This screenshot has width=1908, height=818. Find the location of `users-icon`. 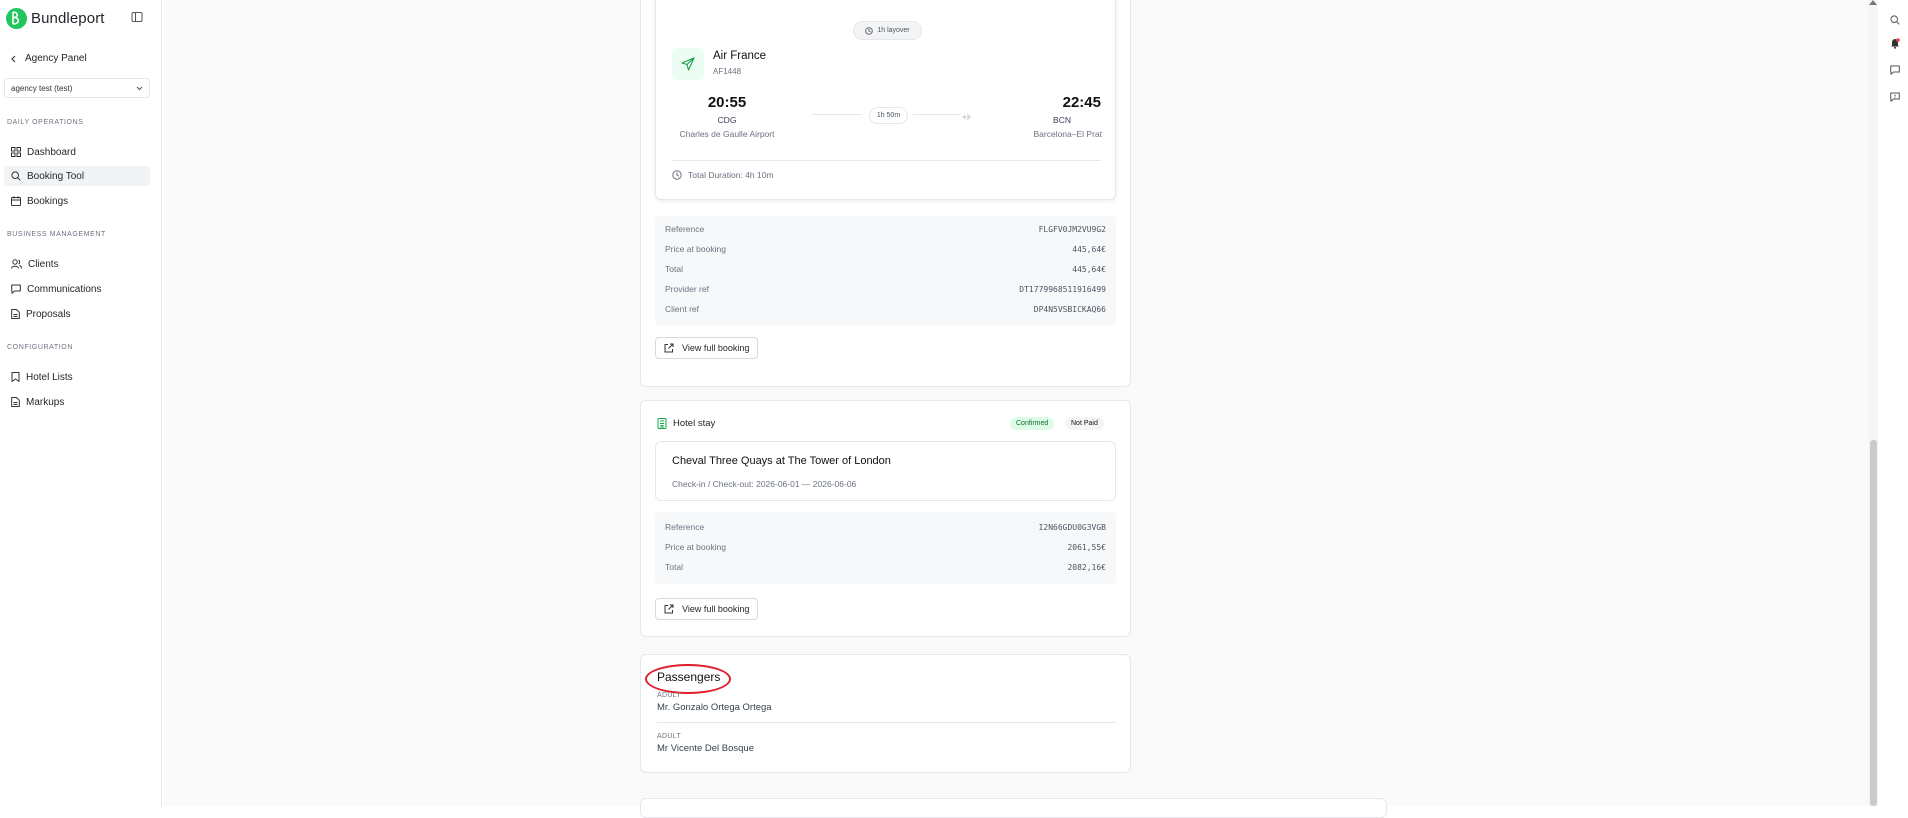

users-icon is located at coordinates (16, 264).